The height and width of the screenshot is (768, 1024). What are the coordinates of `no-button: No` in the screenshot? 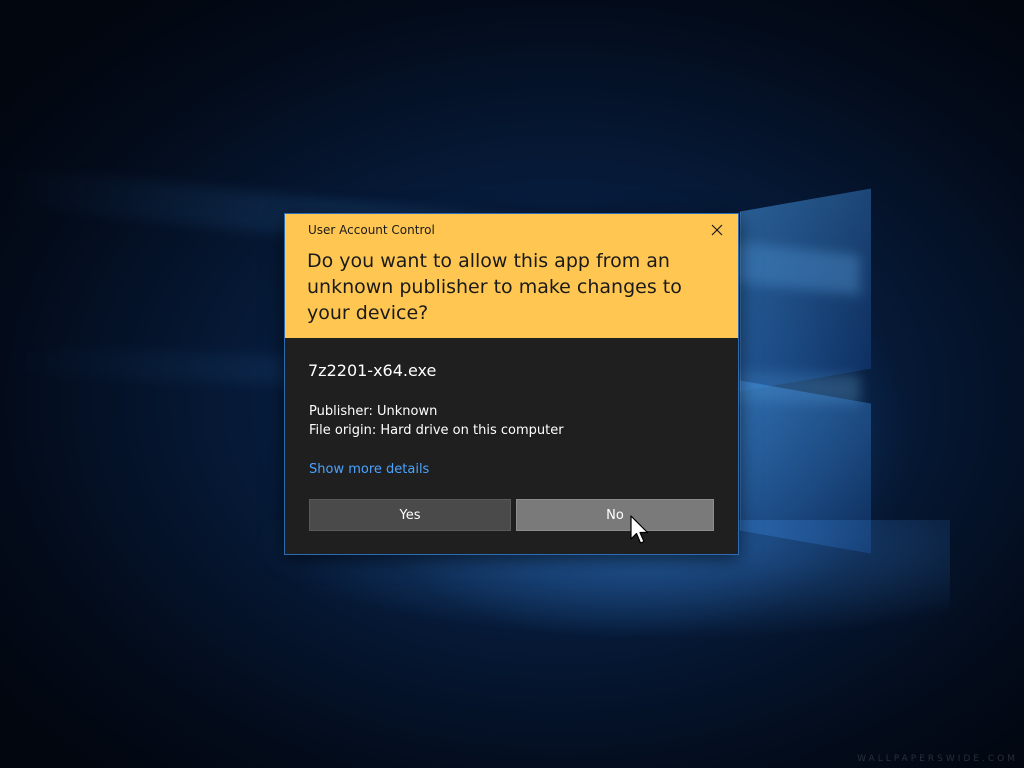 It's located at (615, 515).